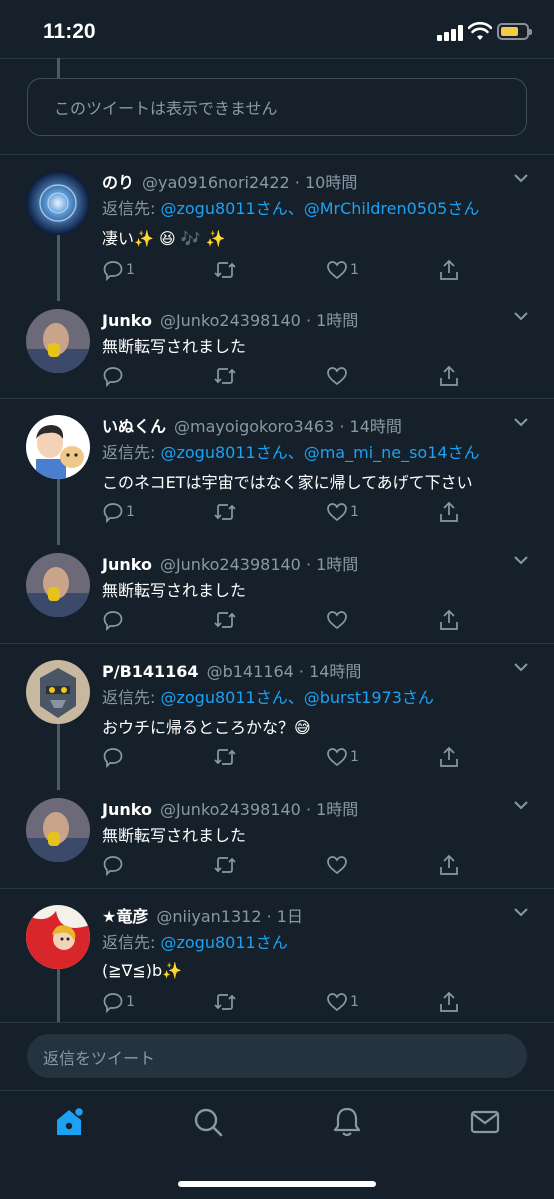  Describe the element at coordinates (208, 916) in the screenshot. I see `handle: @niiyan1312` at that location.